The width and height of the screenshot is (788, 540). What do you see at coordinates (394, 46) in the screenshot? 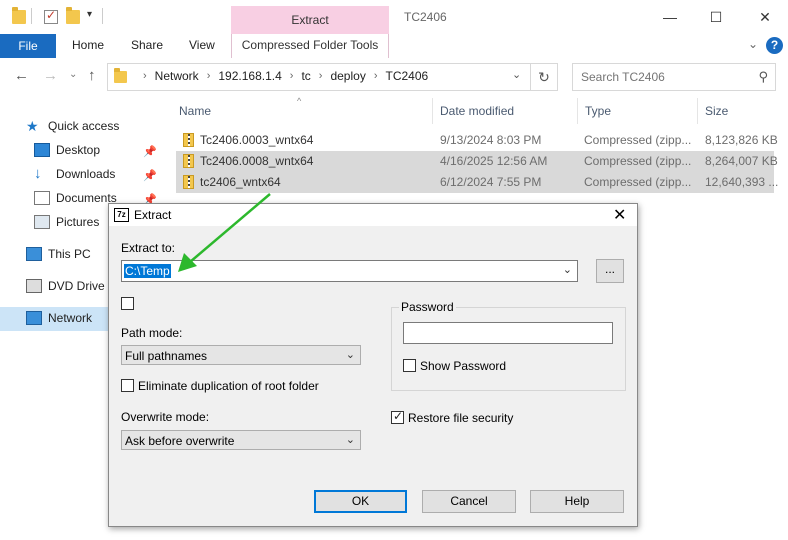
I see `ribbon-tabs` at bounding box center [394, 46].